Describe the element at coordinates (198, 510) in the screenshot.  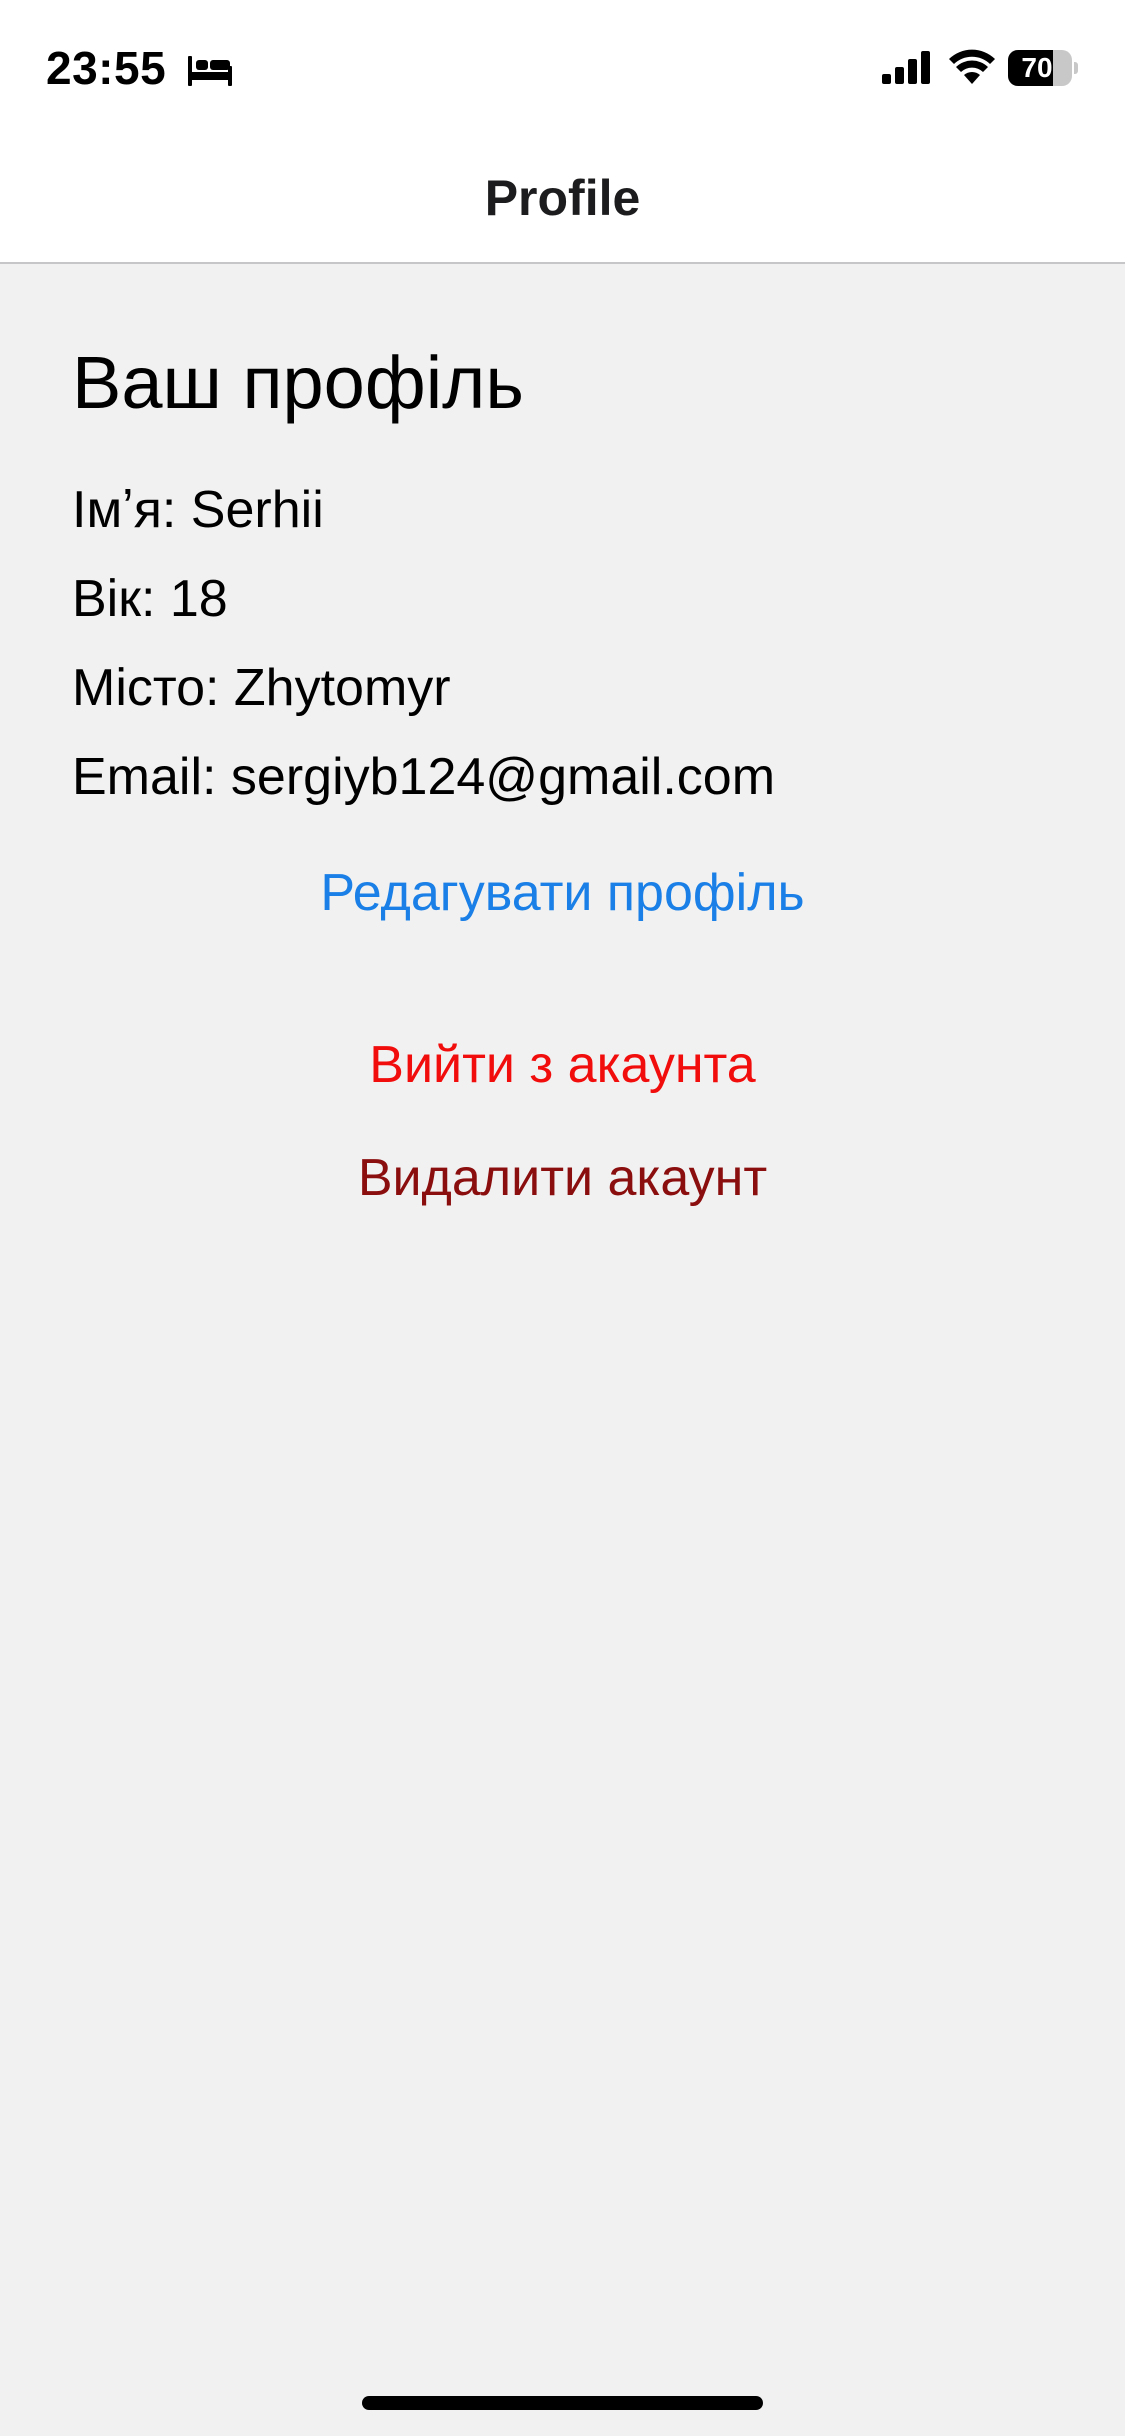
I see `profile-name: Імʼя: Serhii` at that location.